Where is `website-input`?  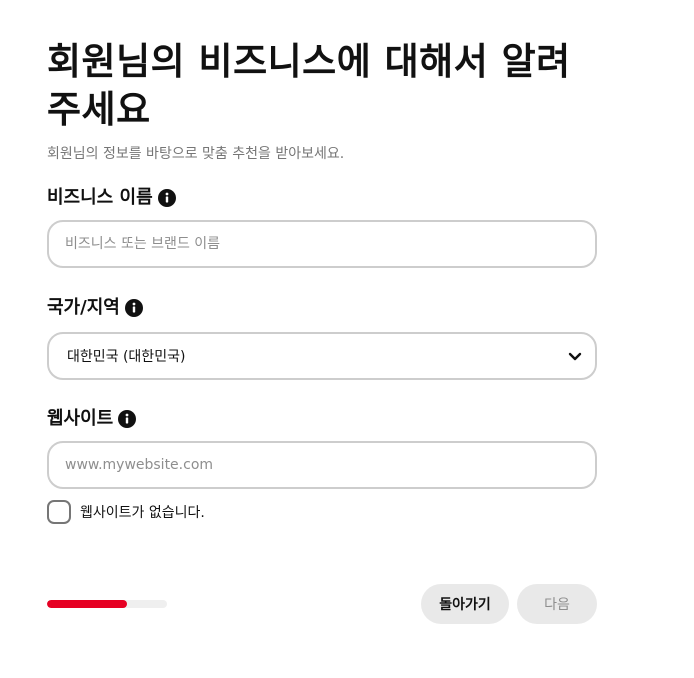
website-input is located at coordinates (322, 465).